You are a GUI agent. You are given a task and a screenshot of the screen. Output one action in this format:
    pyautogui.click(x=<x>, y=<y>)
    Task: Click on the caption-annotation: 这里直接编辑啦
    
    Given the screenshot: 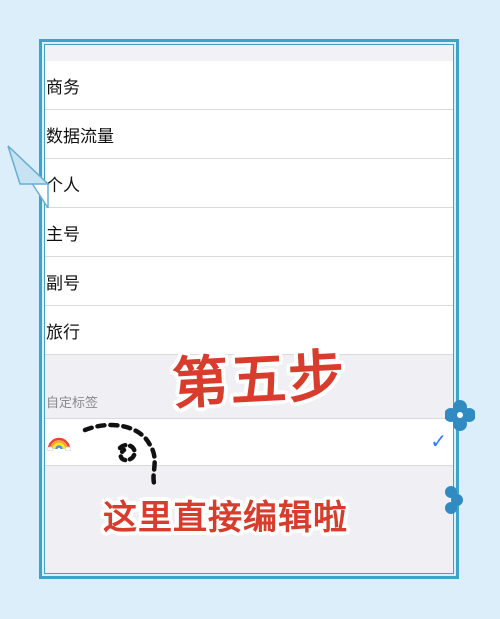 What is the action you would take?
    pyautogui.click(x=225, y=518)
    